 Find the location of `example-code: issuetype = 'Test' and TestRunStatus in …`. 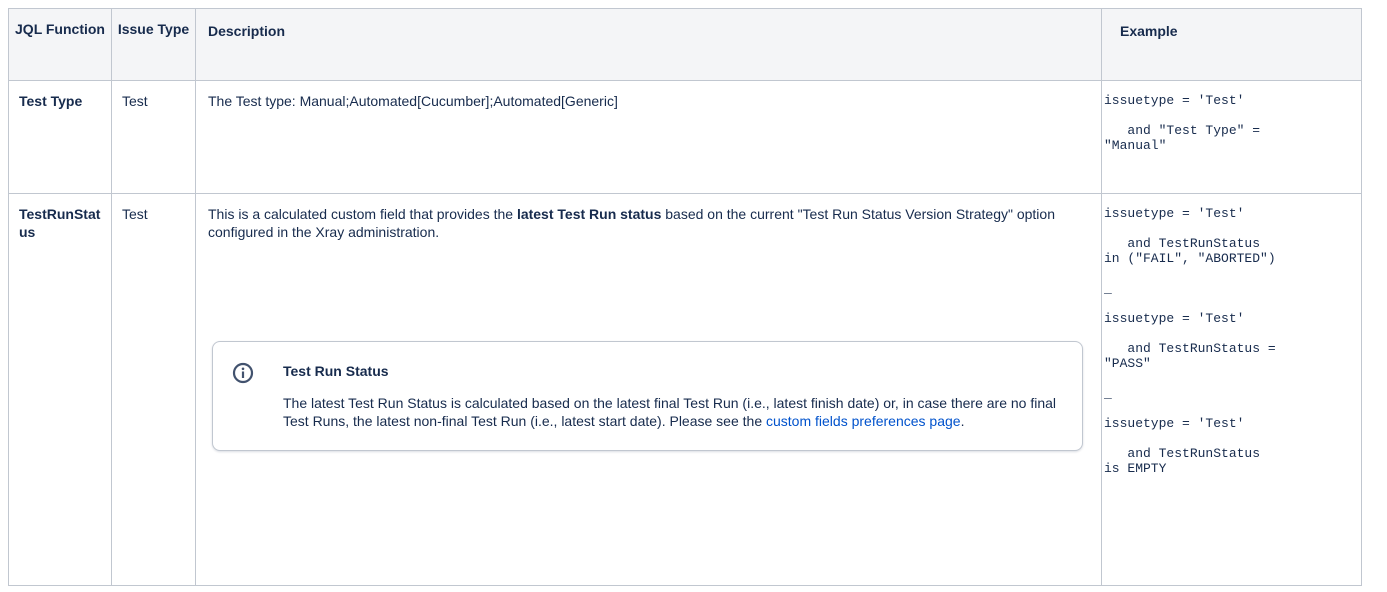

example-code: issuetype = 'Test' and TestRunStatus in … is located at coordinates (1231, 389).